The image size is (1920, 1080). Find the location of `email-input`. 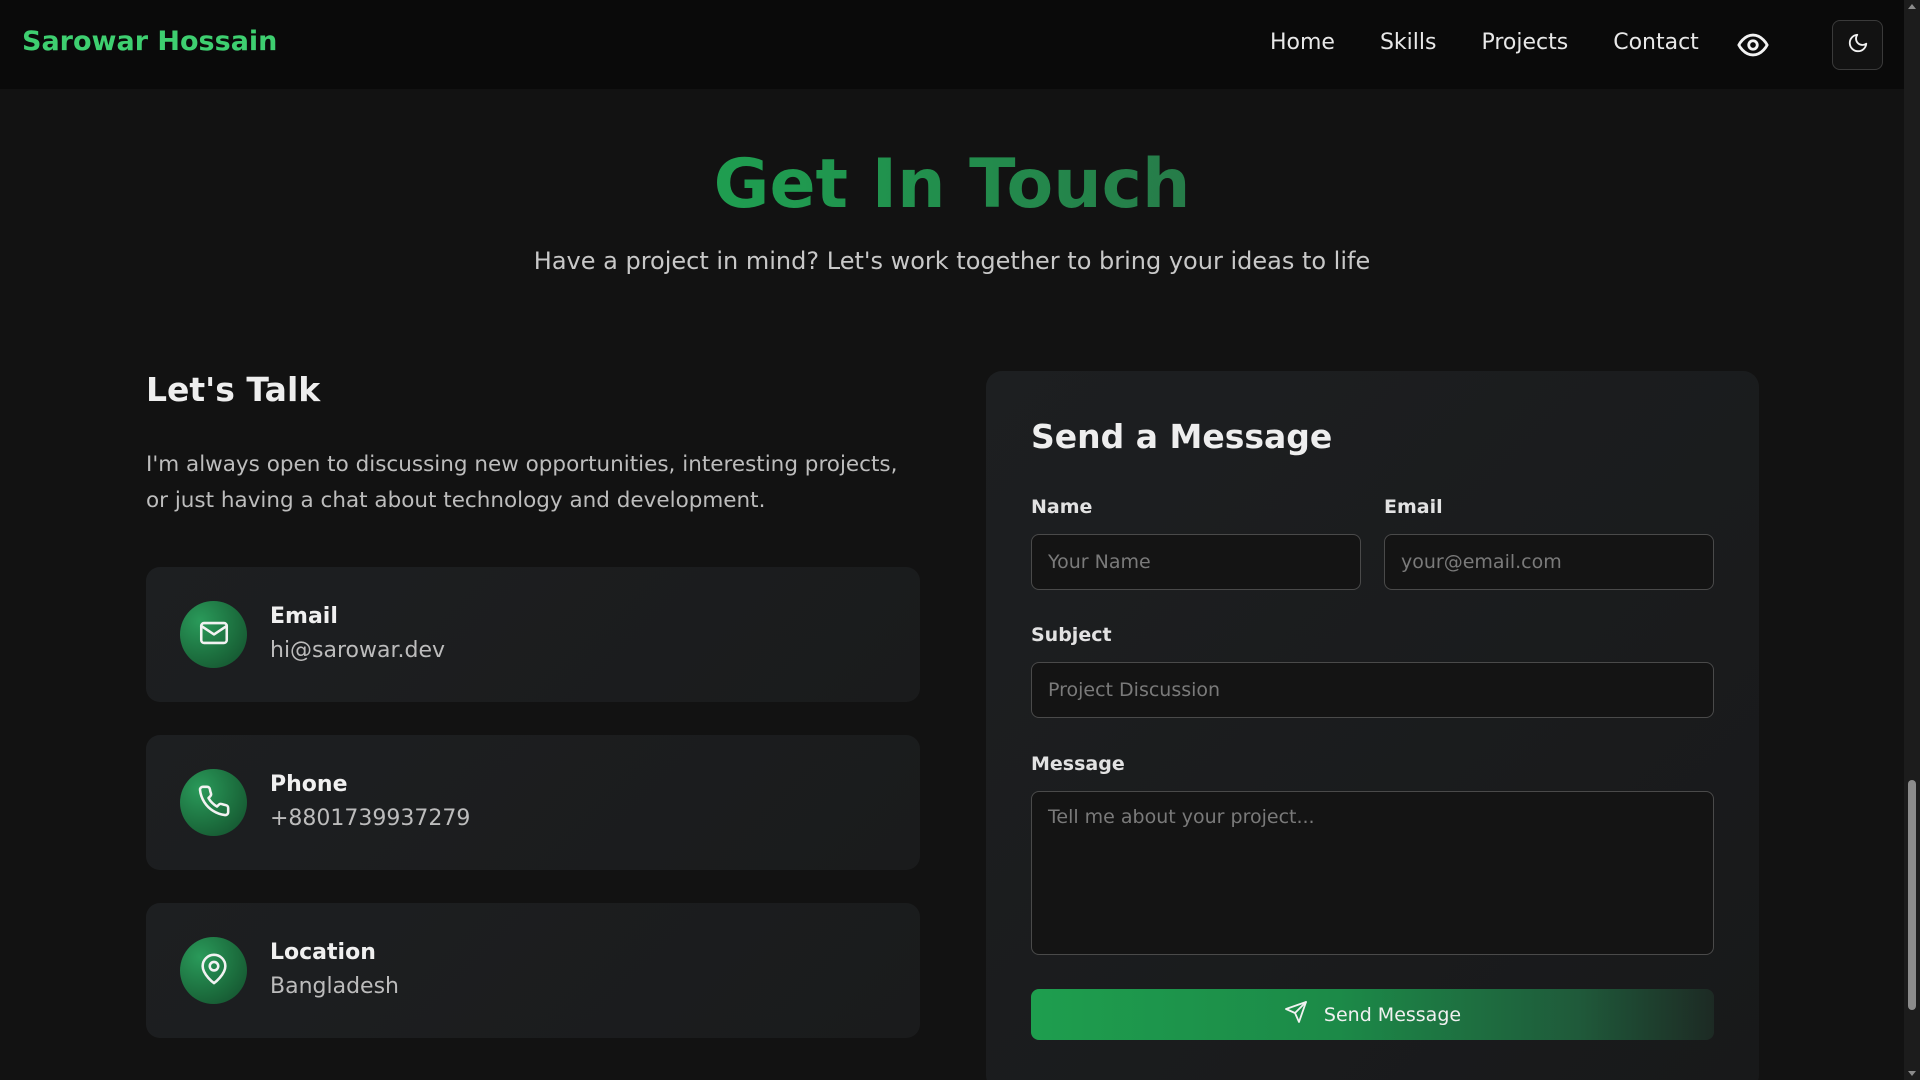

email-input is located at coordinates (1549, 562).